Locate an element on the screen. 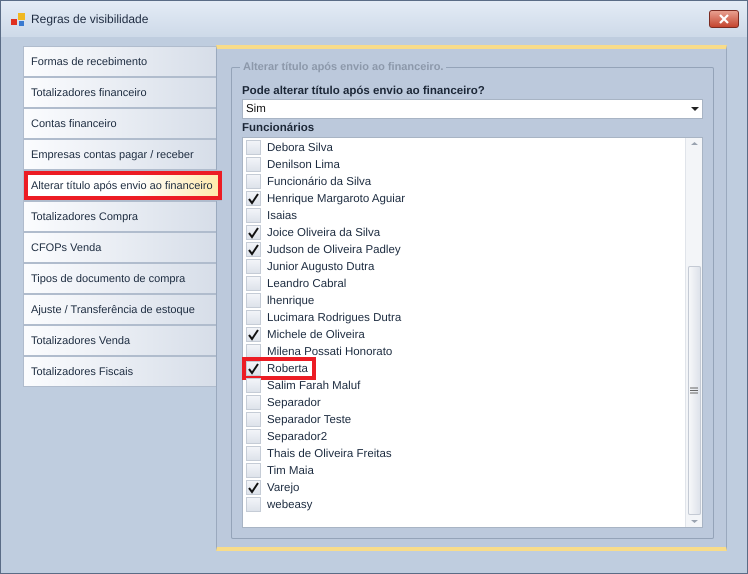  employee-checkbox: Tim Maia is located at coordinates (282, 470).